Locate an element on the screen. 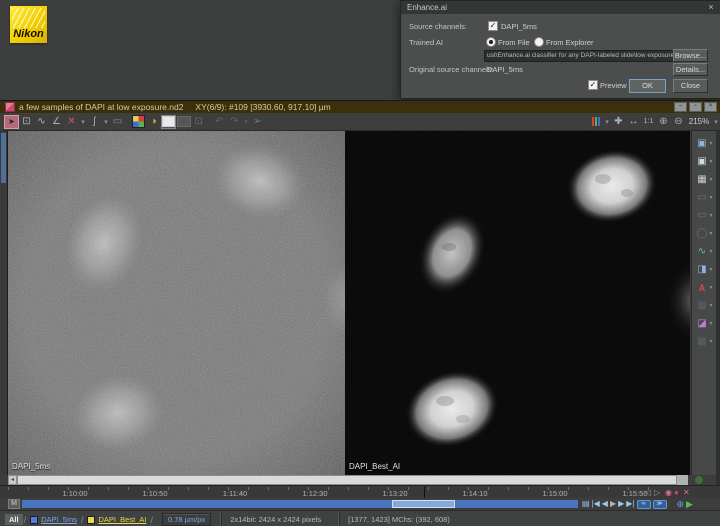 This screenshot has height=526, width=720. frame-info-button: ▭ is located at coordinates (701, 215).